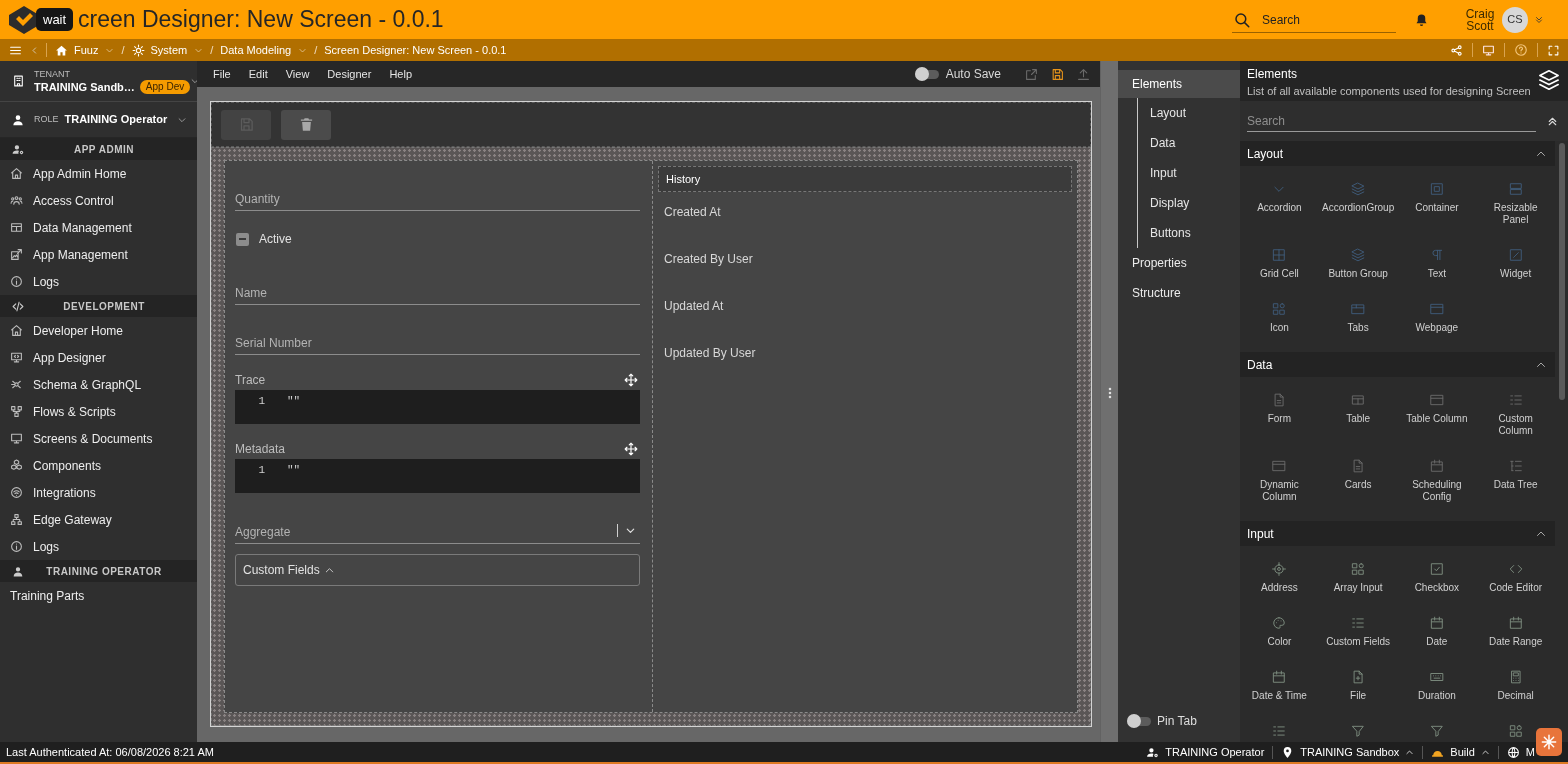  I want to click on element-item: Custom Fields, so click(1358, 635).